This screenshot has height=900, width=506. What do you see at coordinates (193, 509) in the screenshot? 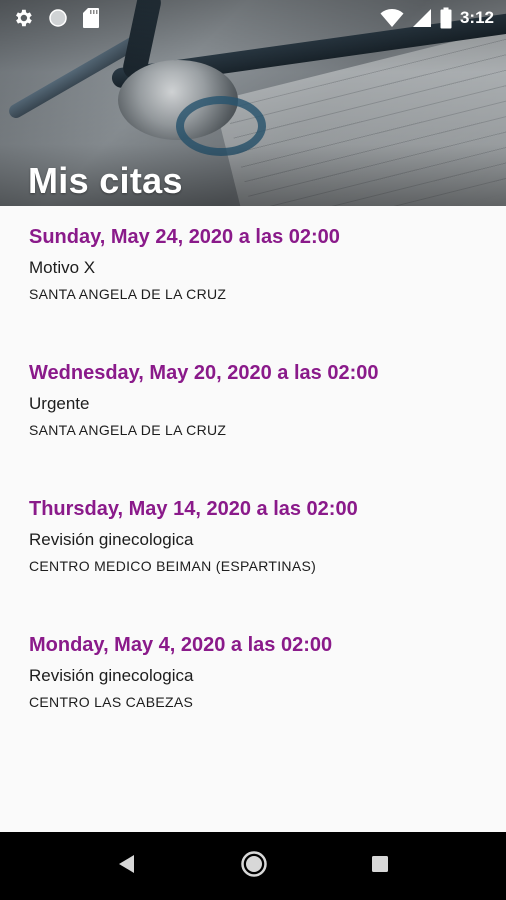
I see `appointment-date: Thursday, May 14, 2020 a las 02:00` at bounding box center [193, 509].